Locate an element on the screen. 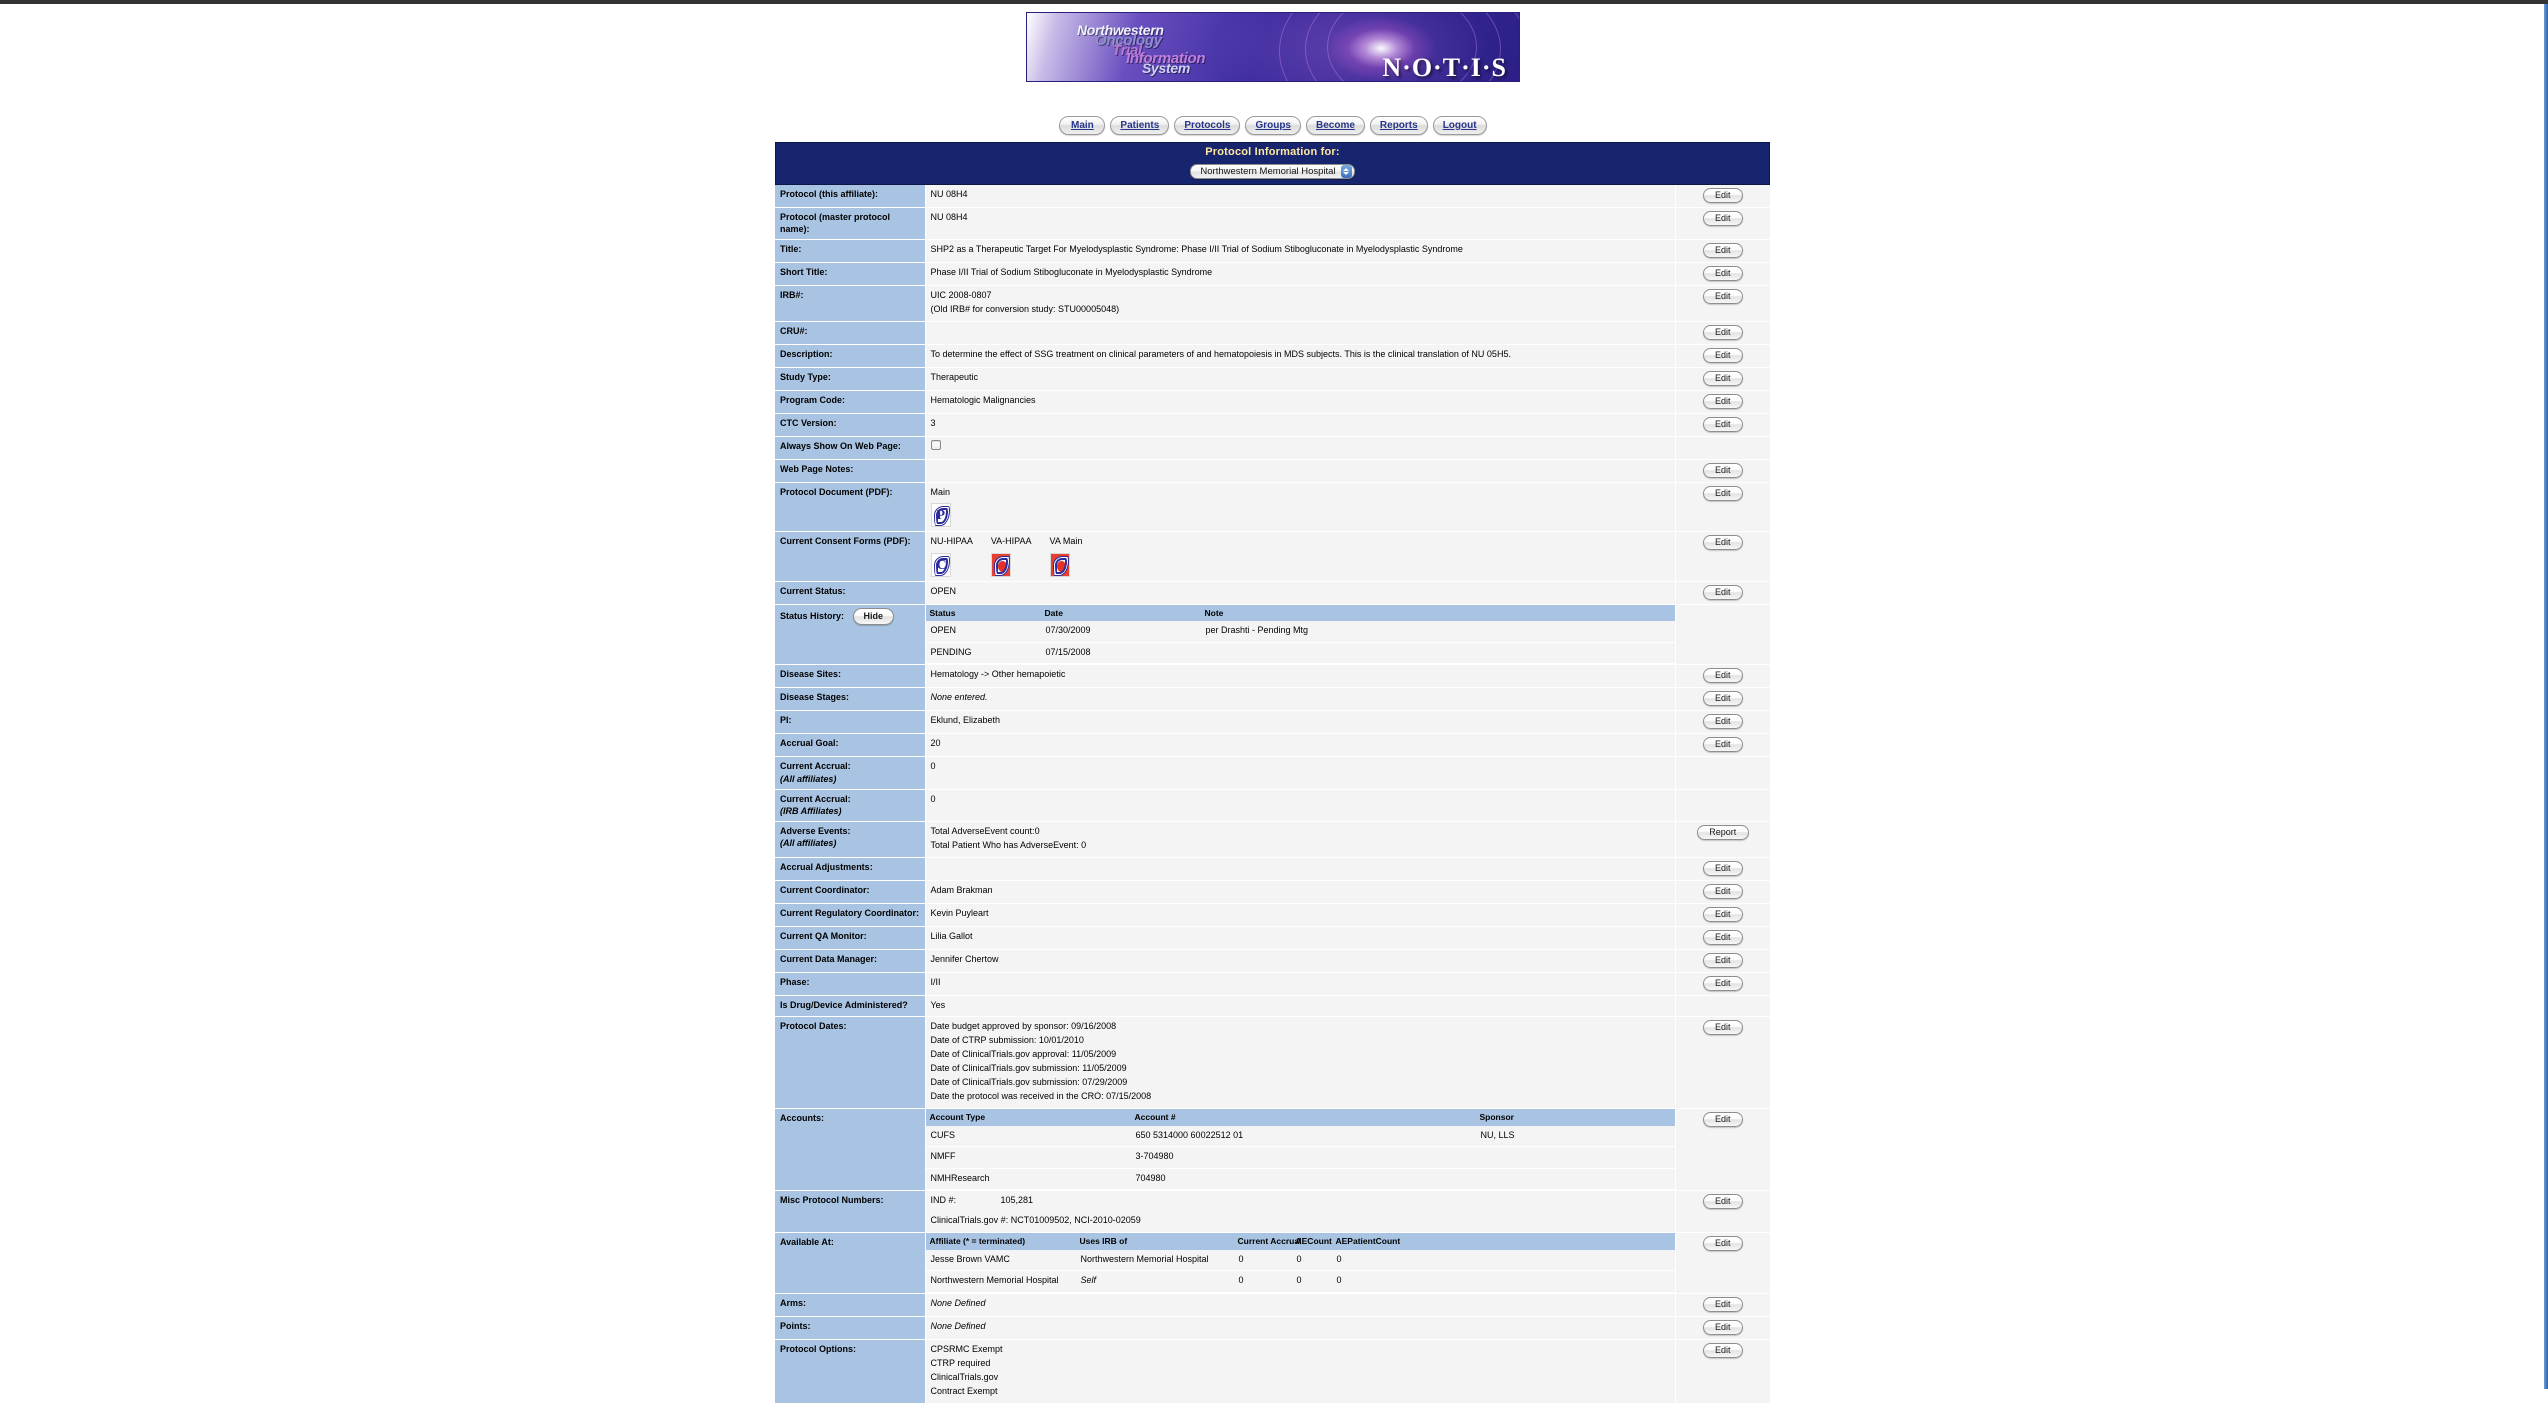 The width and height of the screenshot is (2548, 1404). column-header-status: Status is located at coordinates (983, 613).